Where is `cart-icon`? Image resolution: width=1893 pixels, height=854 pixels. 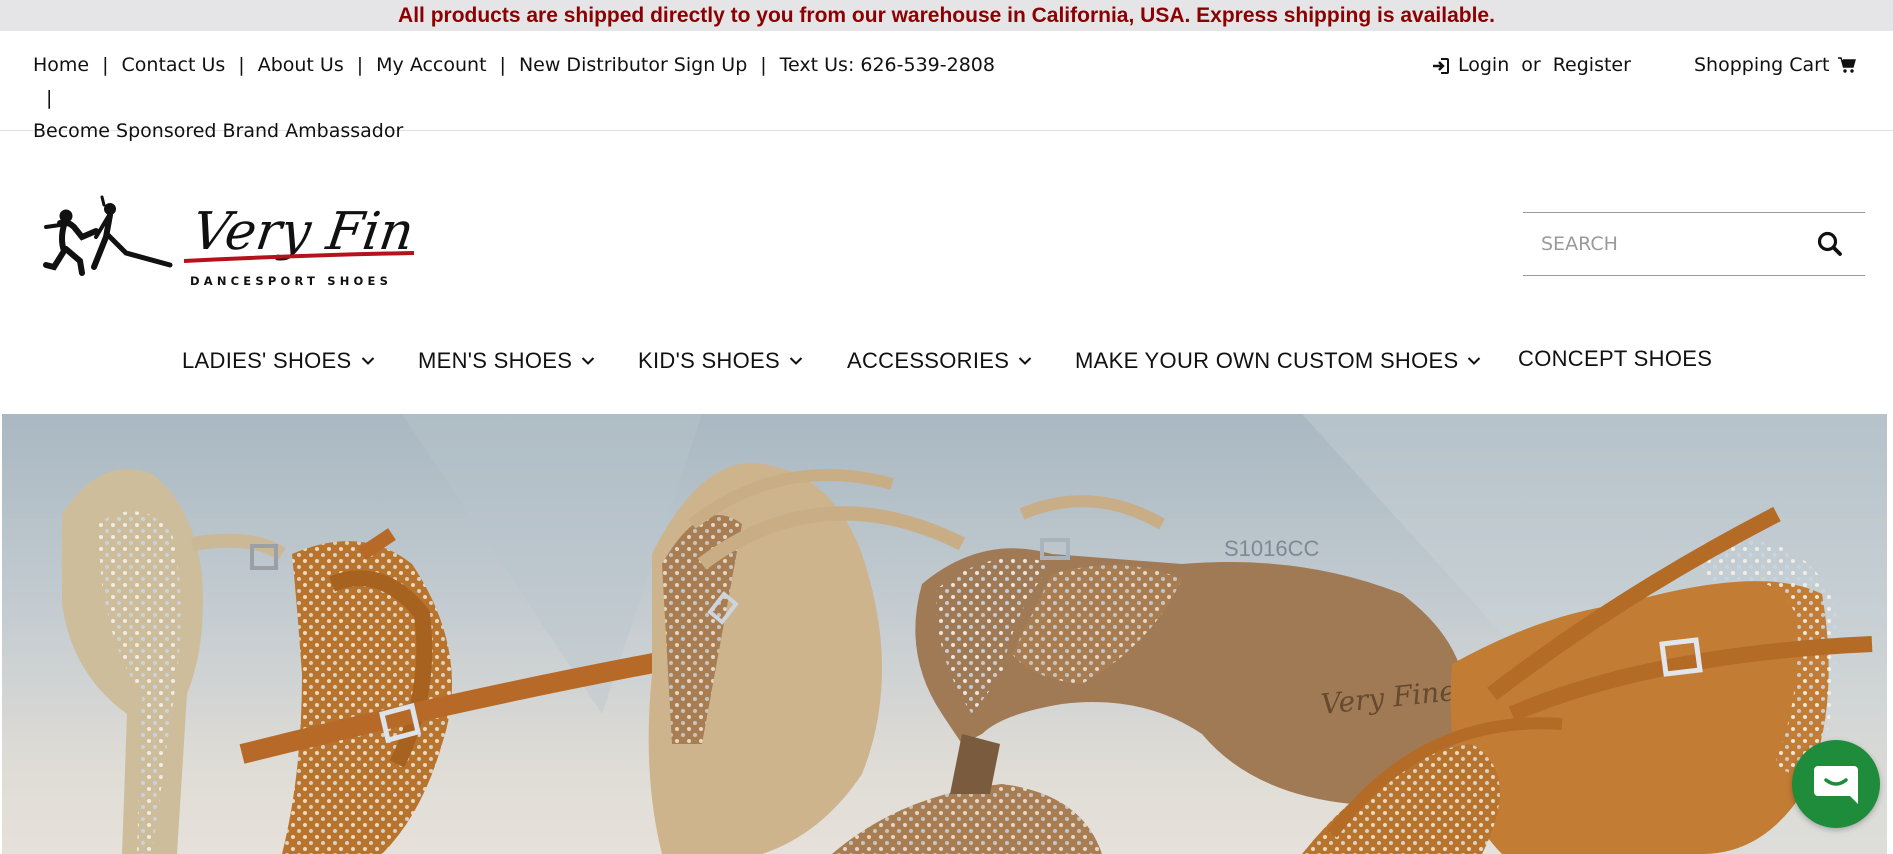 cart-icon is located at coordinates (1847, 65).